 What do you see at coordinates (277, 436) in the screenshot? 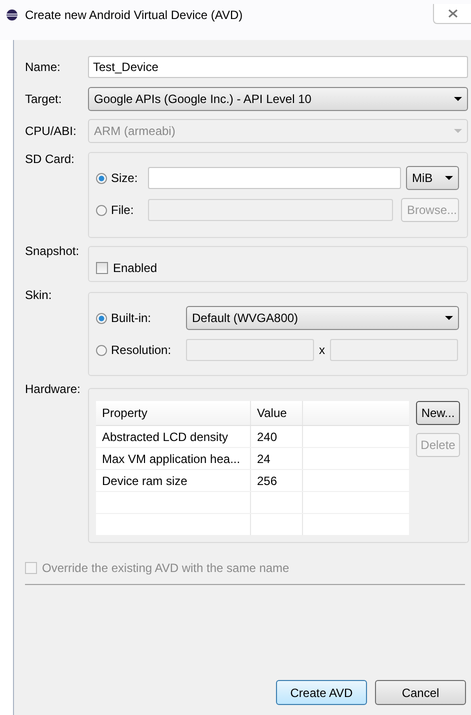
I see `table-cell: 240` at bounding box center [277, 436].